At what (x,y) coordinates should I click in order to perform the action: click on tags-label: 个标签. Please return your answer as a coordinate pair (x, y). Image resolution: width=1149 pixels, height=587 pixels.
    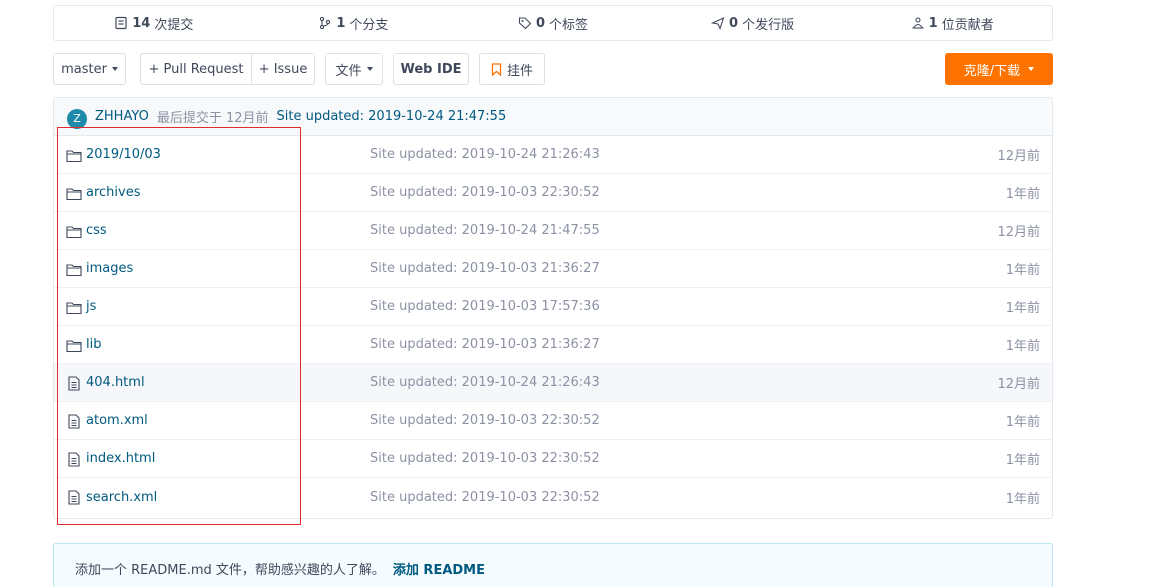
    Looking at the image, I should click on (569, 25).